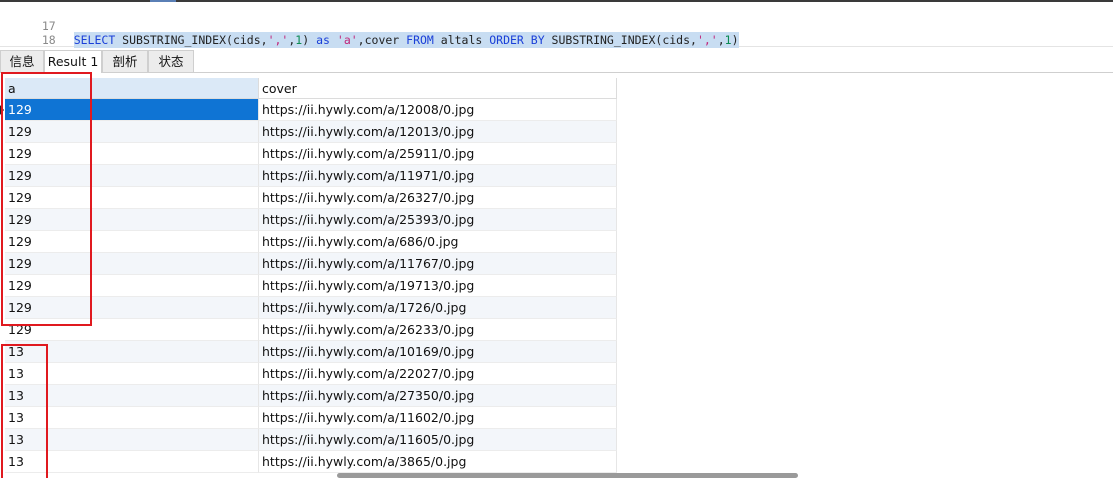 The width and height of the screenshot is (1113, 478). I want to click on column-header-cover: cover, so click(438, 88).